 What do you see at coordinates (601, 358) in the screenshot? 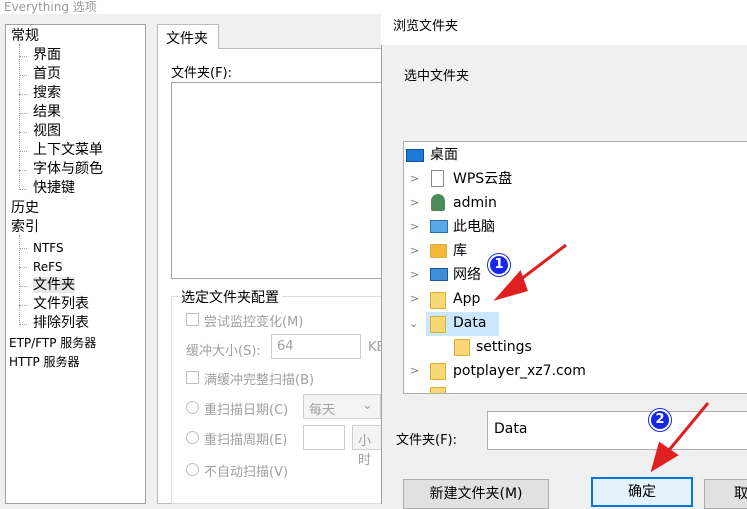
I see `annotation-arrows` at bounding box center [601, 358].